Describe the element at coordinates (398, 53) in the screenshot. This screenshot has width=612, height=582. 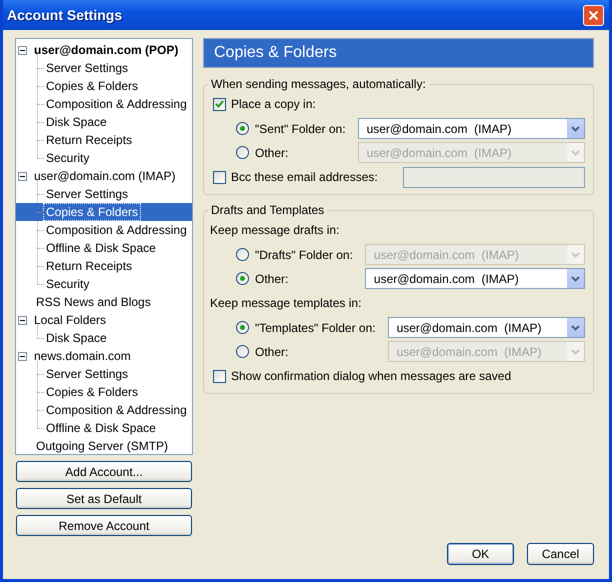
I see `panel-header: Copies & Folders` at that location.